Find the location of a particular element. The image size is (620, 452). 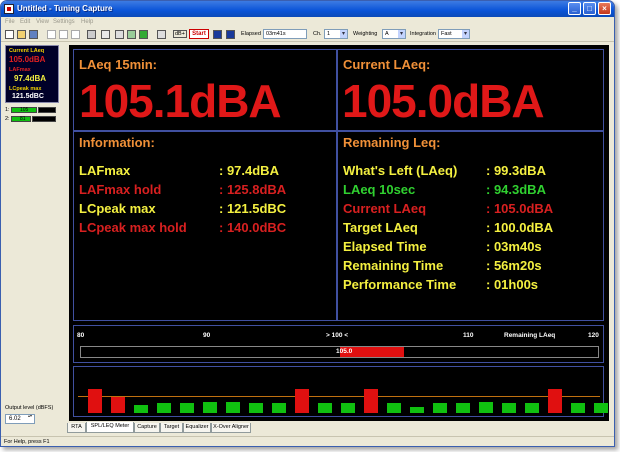

save-icon is located at coordinates (33, 34).